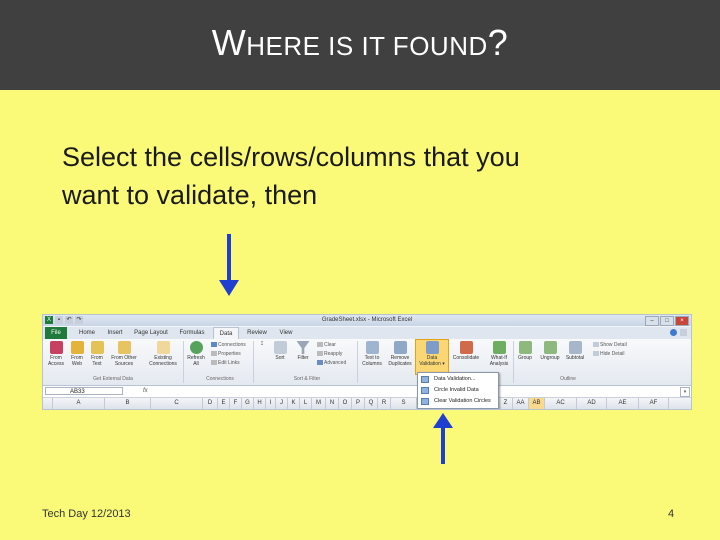 The height and width of the screenshot is (540, 720). Describe the element at coordinates (683, 332) in the screenshot. I see `ribbon-minimize-icon` at that location.